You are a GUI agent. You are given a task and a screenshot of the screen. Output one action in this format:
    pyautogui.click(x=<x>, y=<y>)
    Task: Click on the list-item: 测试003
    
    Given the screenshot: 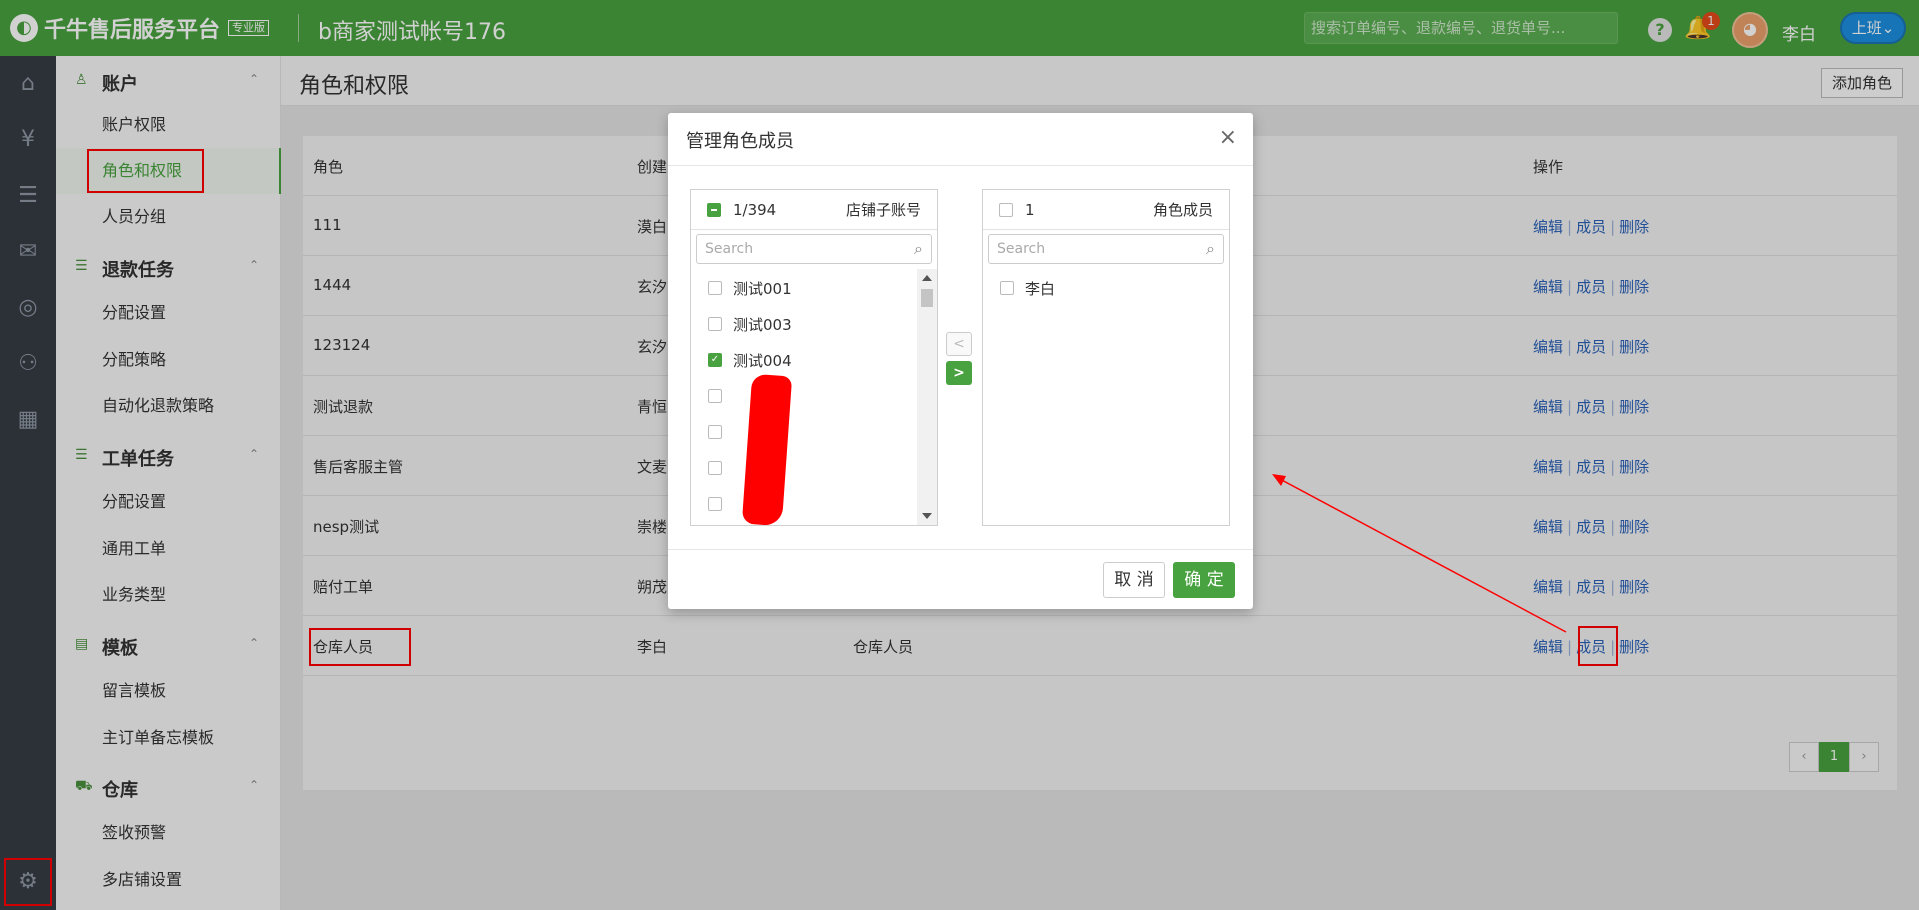 What is the action you would take?
    pyautogui.click(x=803, y=324)
    